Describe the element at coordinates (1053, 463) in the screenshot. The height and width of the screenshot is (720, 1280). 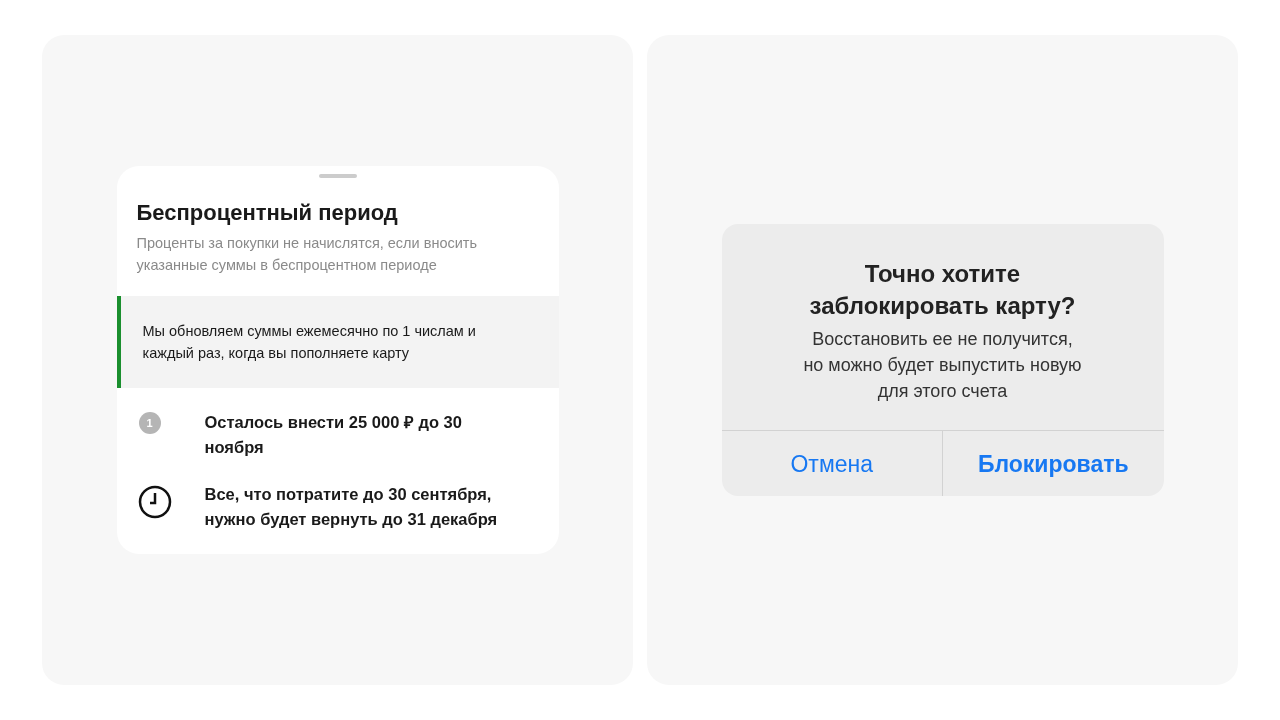
I see `dialog-button: Блокировать` at that location.